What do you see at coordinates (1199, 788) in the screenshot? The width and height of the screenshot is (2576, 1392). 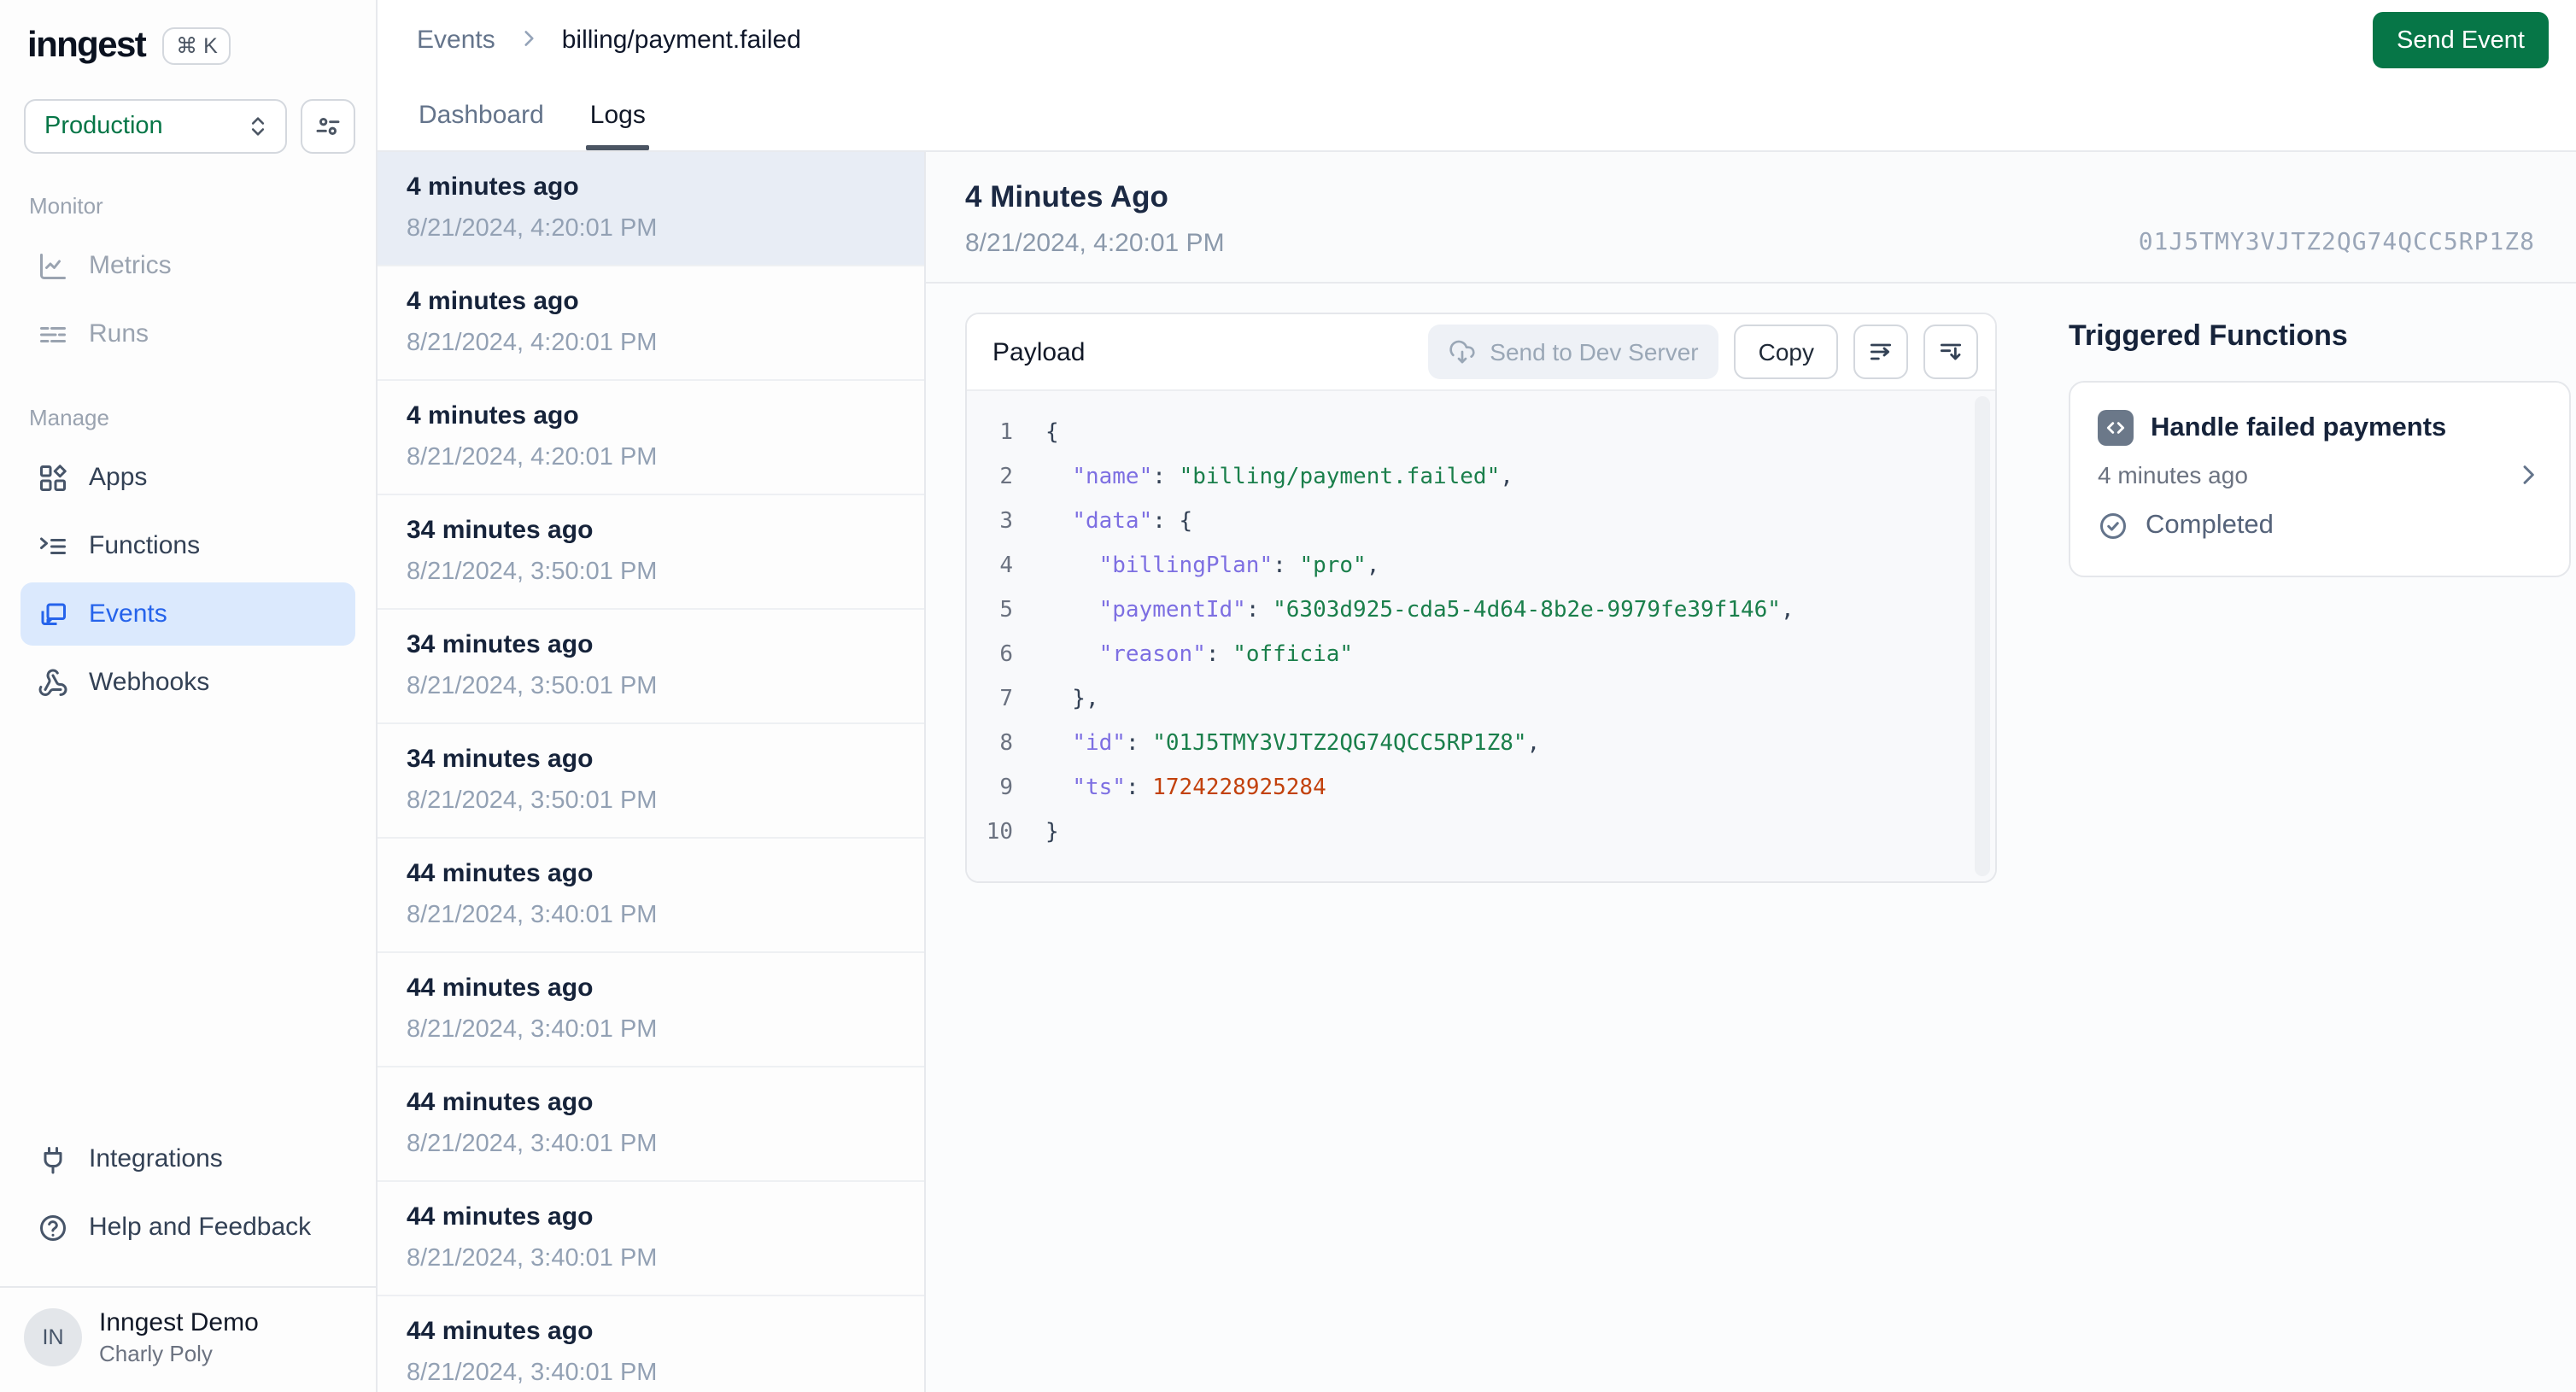 I see `line-source: "ts": 1724228925284` at bounding box center [1199, 788].